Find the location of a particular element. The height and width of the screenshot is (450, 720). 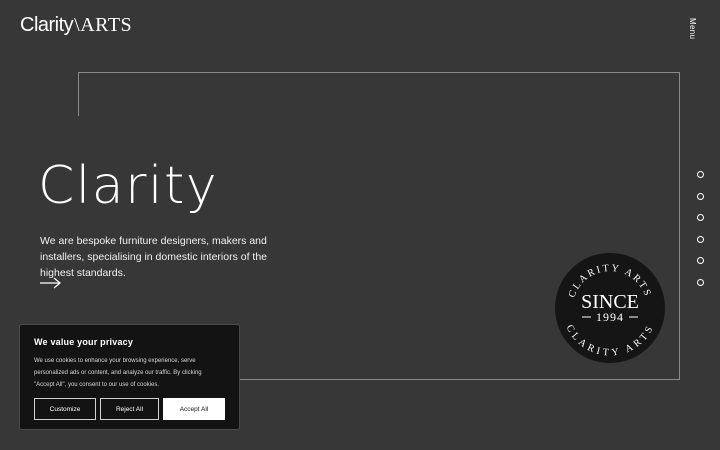

frame-left-segment is located at coordinates (78, 94).